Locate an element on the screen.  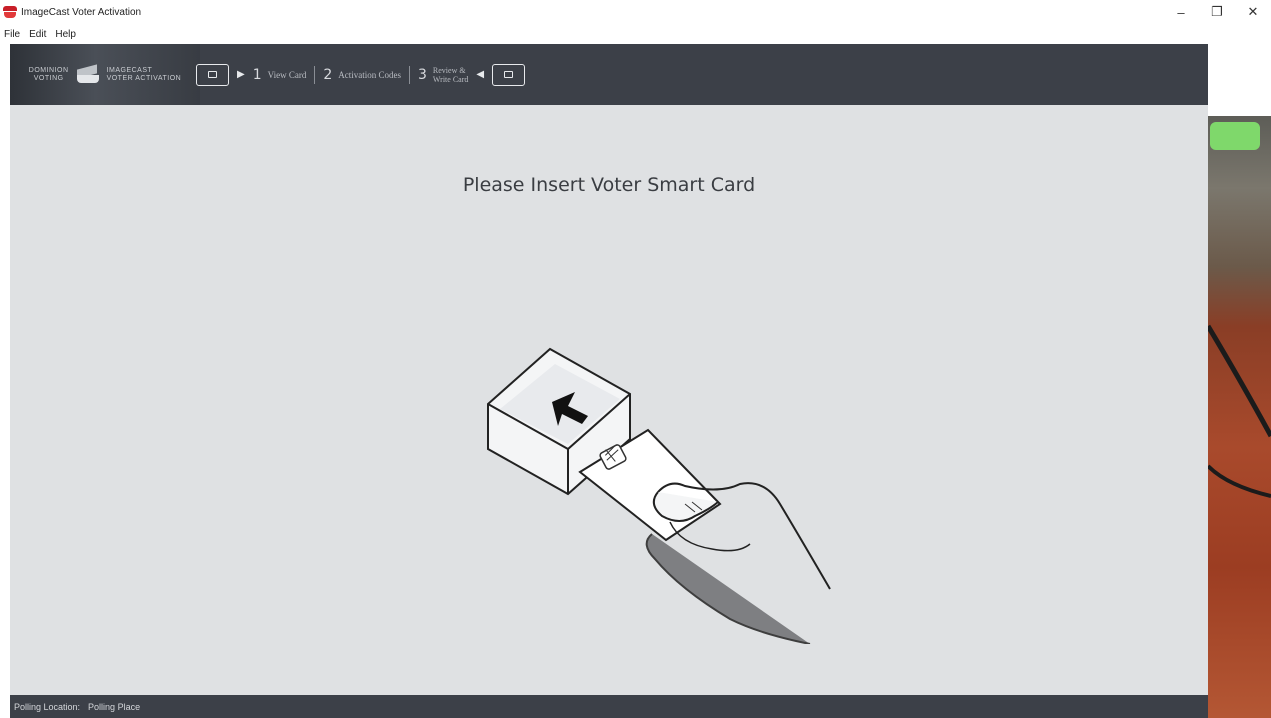
logo-imagecast-text: IMAGECAST VOTER ACTIVATION is located at coordinates (144, 74).